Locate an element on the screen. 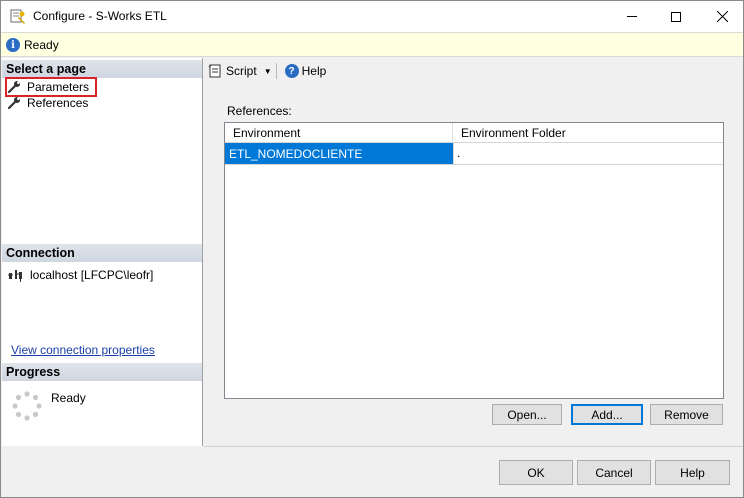 This screenshot has width=744, height=498. remove-button: Remove is located at coordinates (686, 414).